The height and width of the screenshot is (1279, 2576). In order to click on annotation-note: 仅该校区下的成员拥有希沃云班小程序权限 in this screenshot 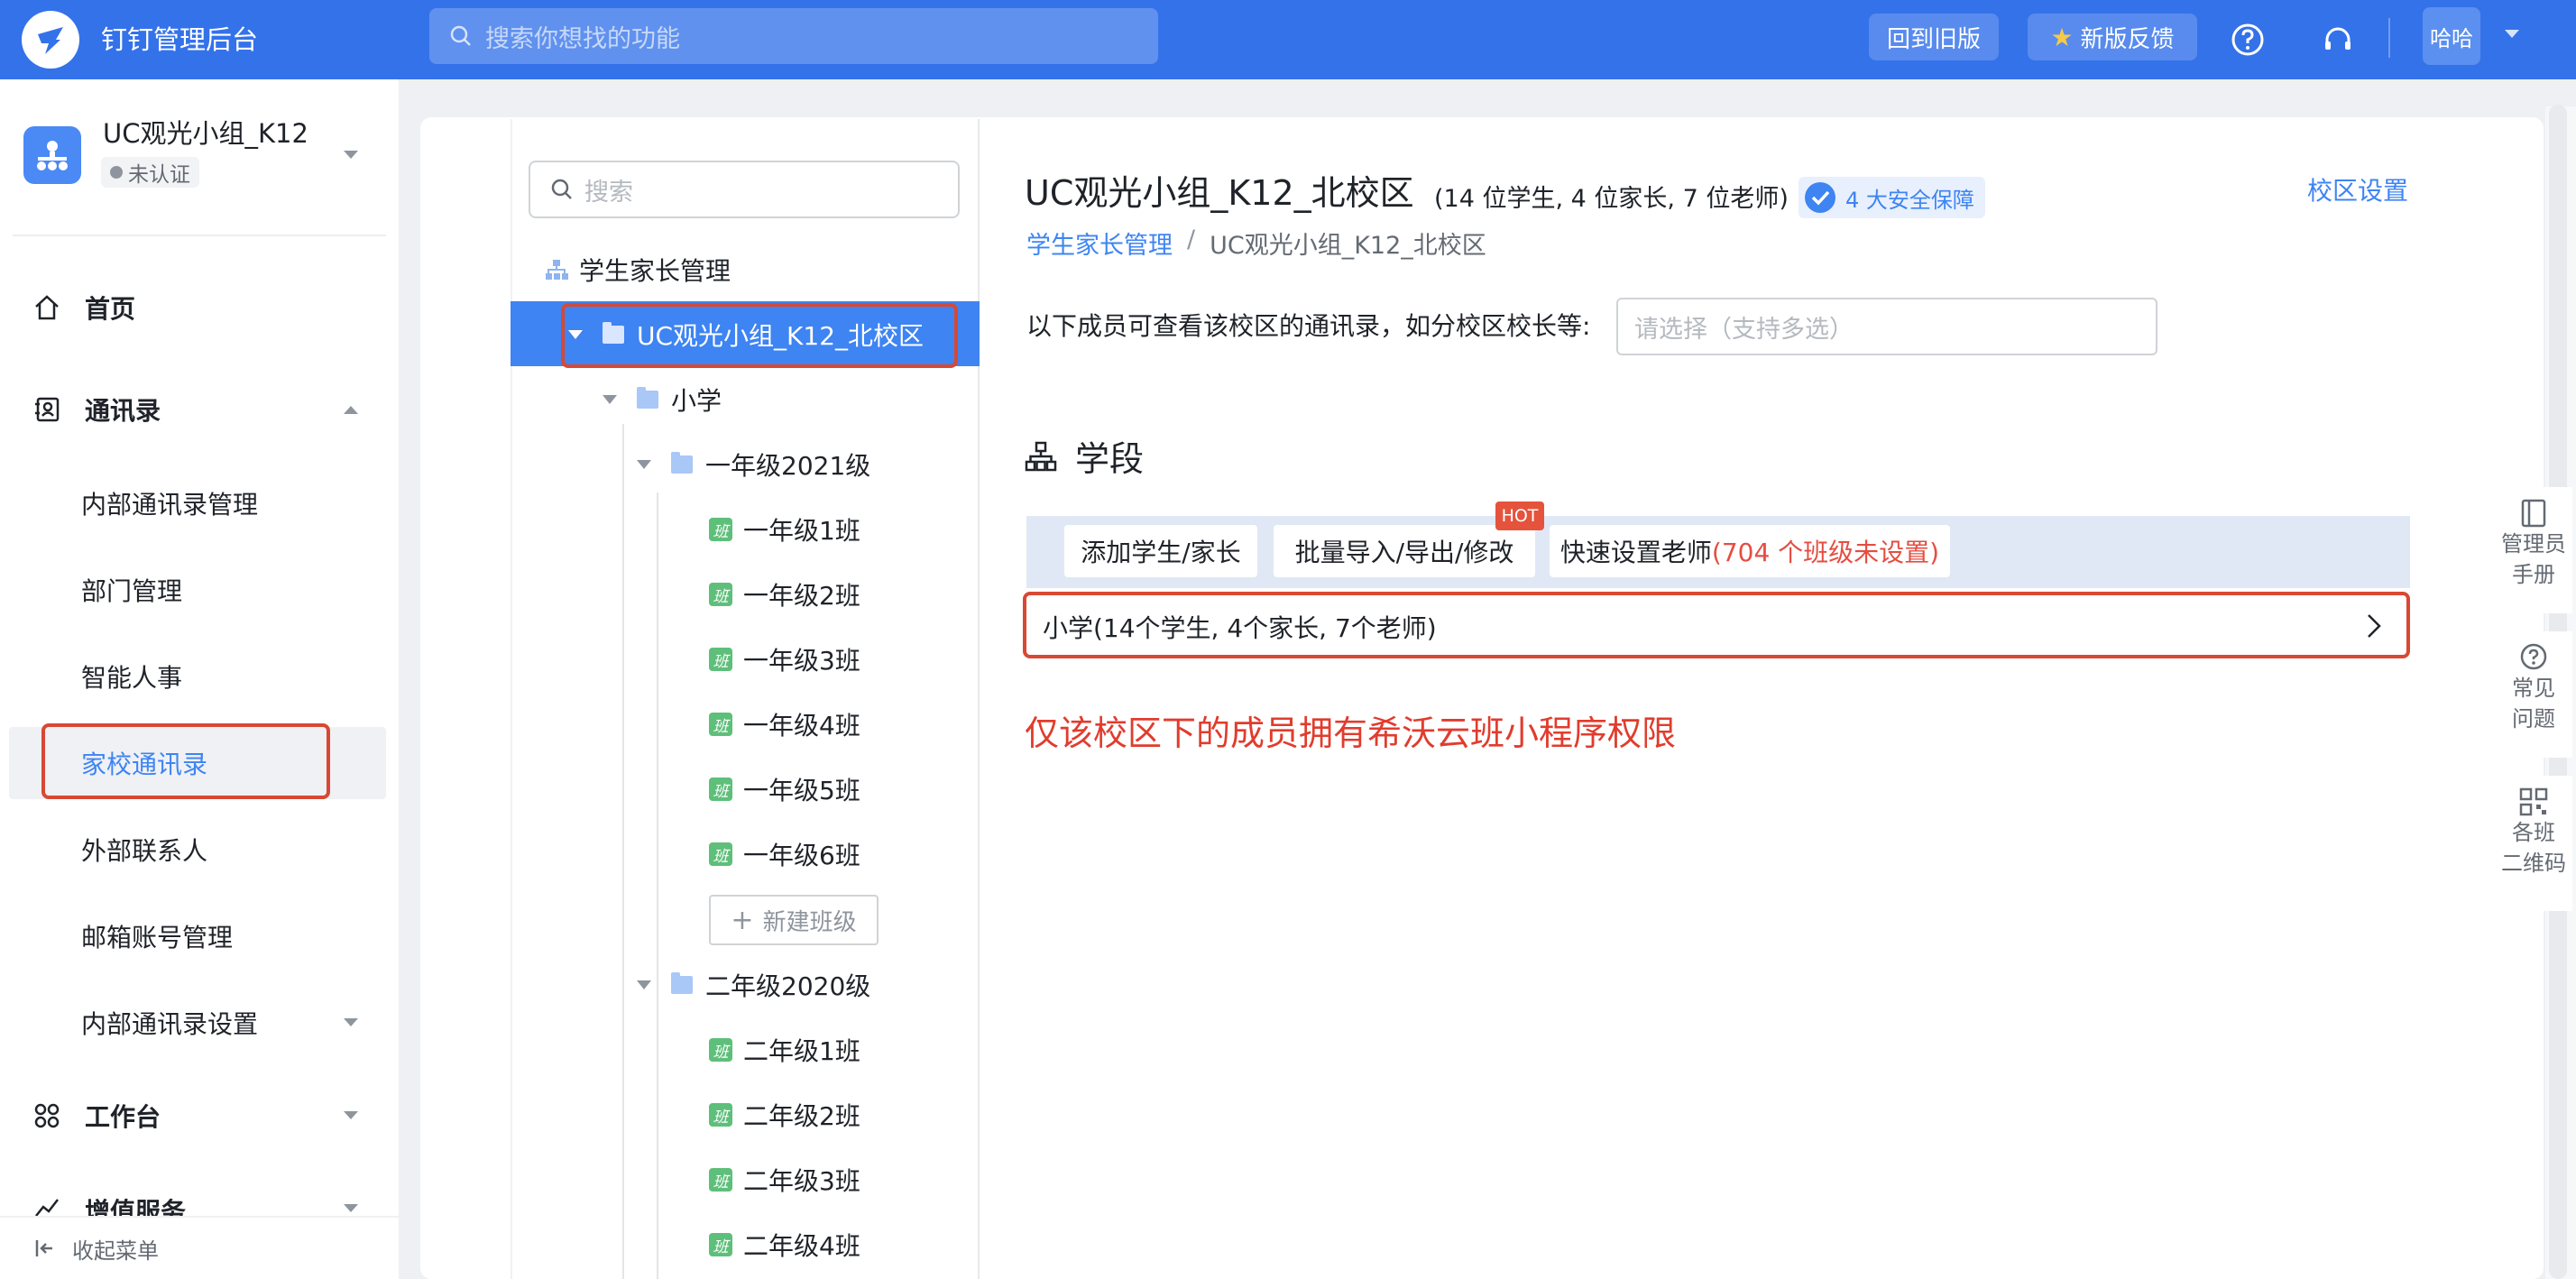, I will do `click(1351, 733)`.